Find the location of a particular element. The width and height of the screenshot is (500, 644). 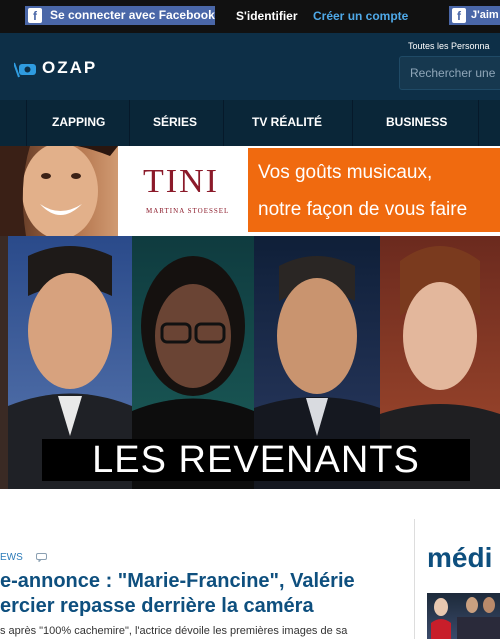

site-header: OZAP Toutes les Personna Rechercher une is located at coordinates (250, 66).